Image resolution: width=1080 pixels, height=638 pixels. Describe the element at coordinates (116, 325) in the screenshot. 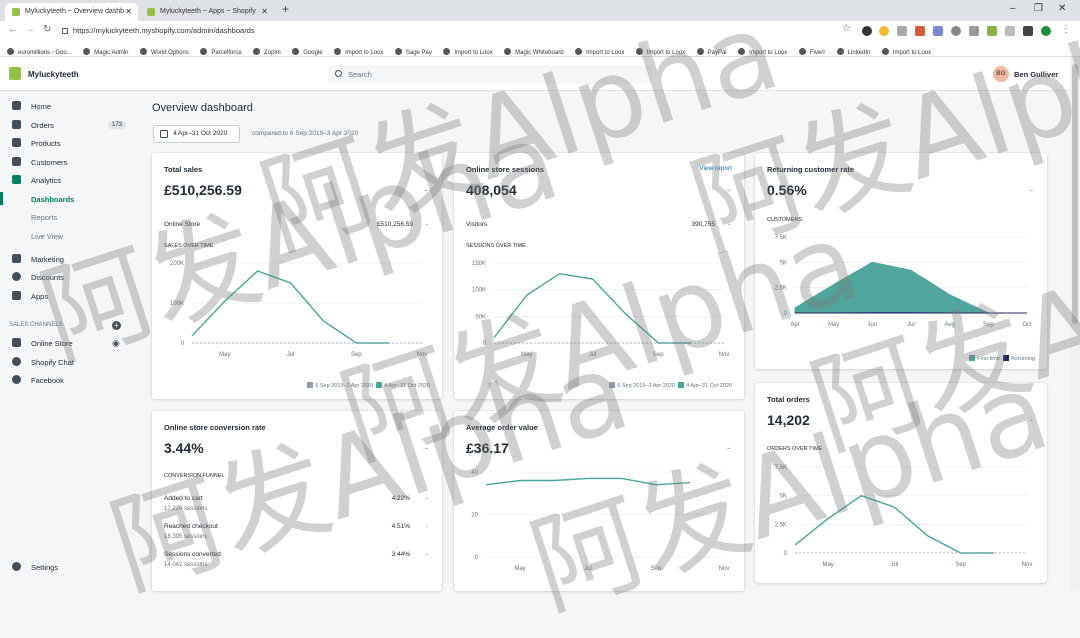

I see `add-channel-icon: +` at that location.